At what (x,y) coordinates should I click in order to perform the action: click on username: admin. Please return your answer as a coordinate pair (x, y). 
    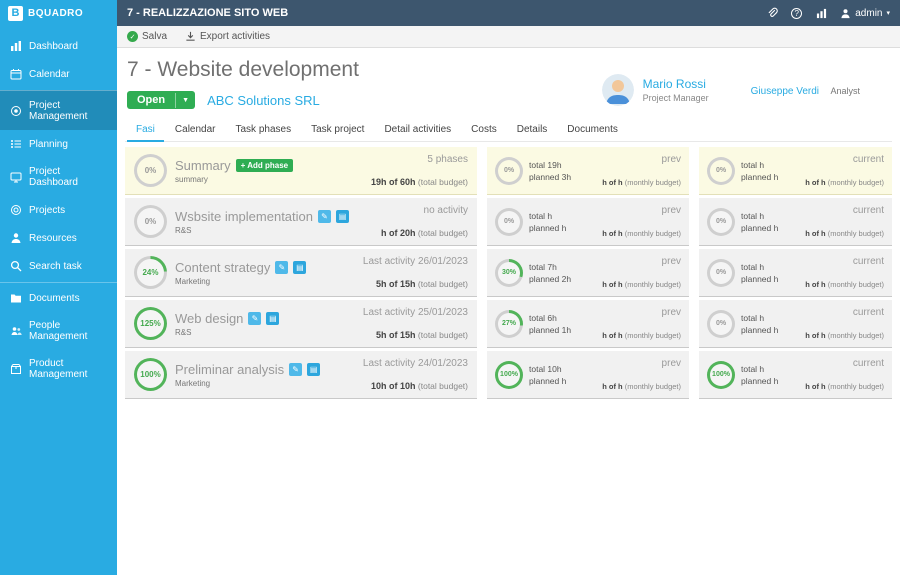
    Looking at the image, I should click on (869, 13).